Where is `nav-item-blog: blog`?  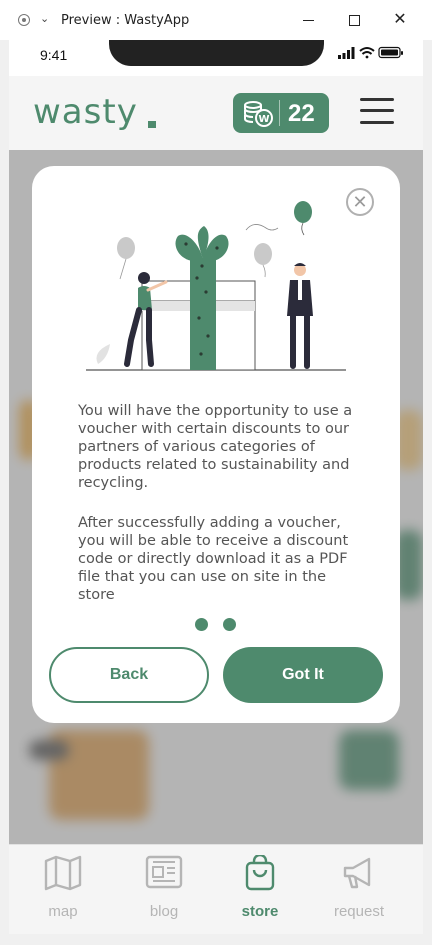
nav-item-blog: blog is located at coordinates (164, 888).